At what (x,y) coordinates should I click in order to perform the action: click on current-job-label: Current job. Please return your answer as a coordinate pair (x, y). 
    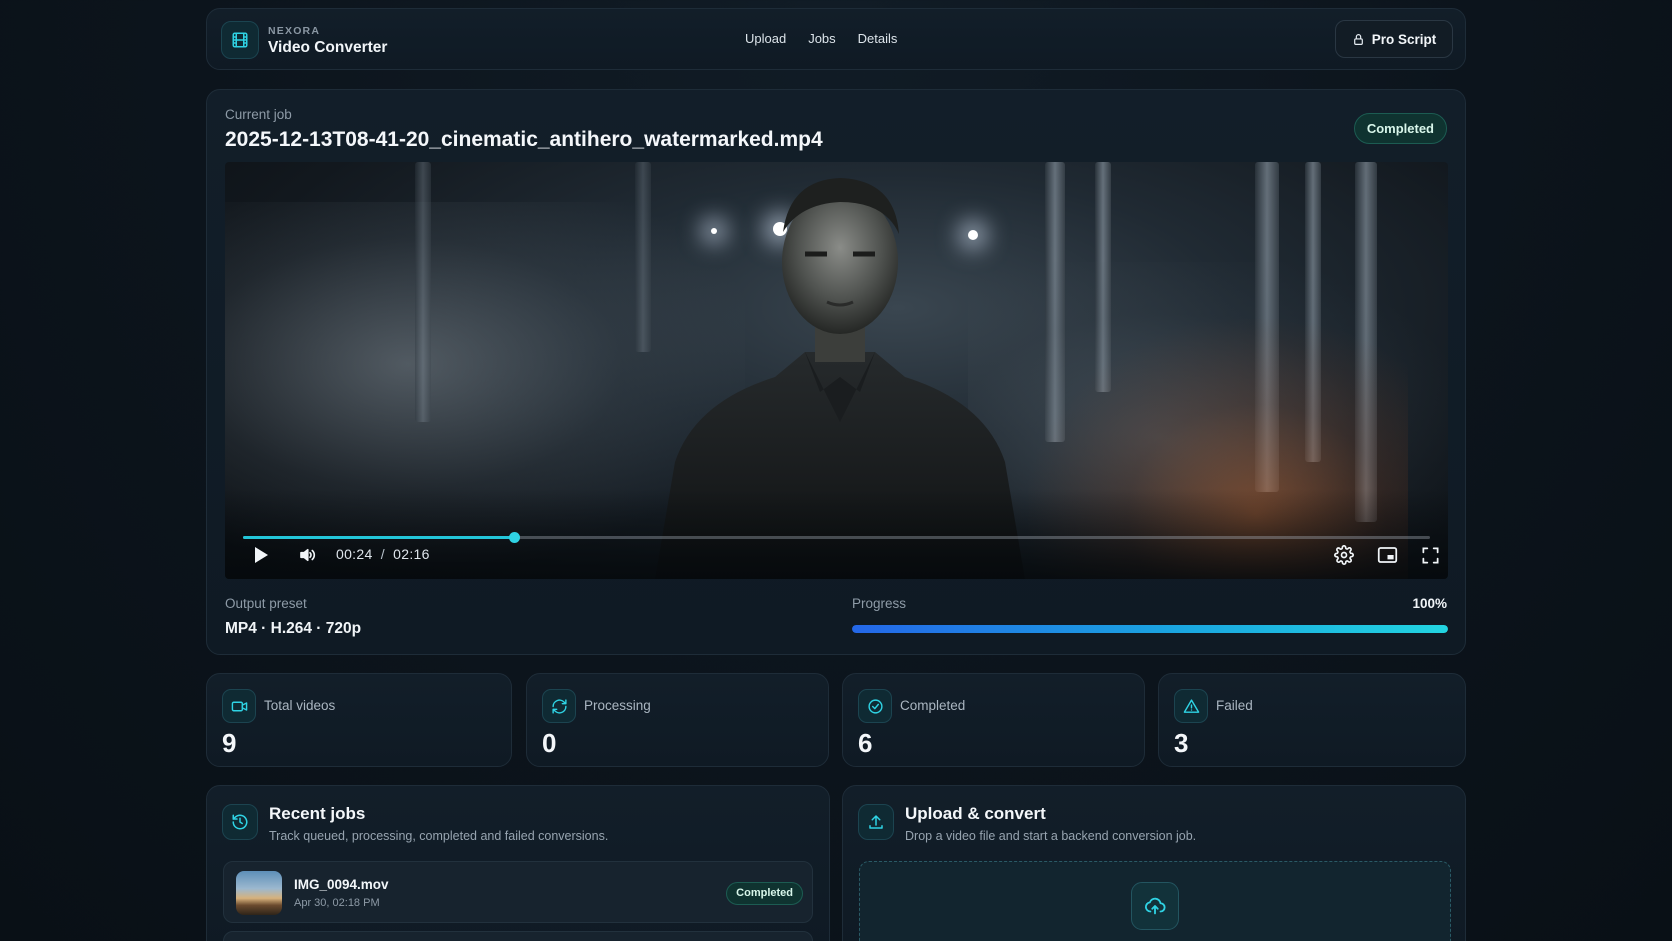
    Looking at the image, I should click on (258, 114).